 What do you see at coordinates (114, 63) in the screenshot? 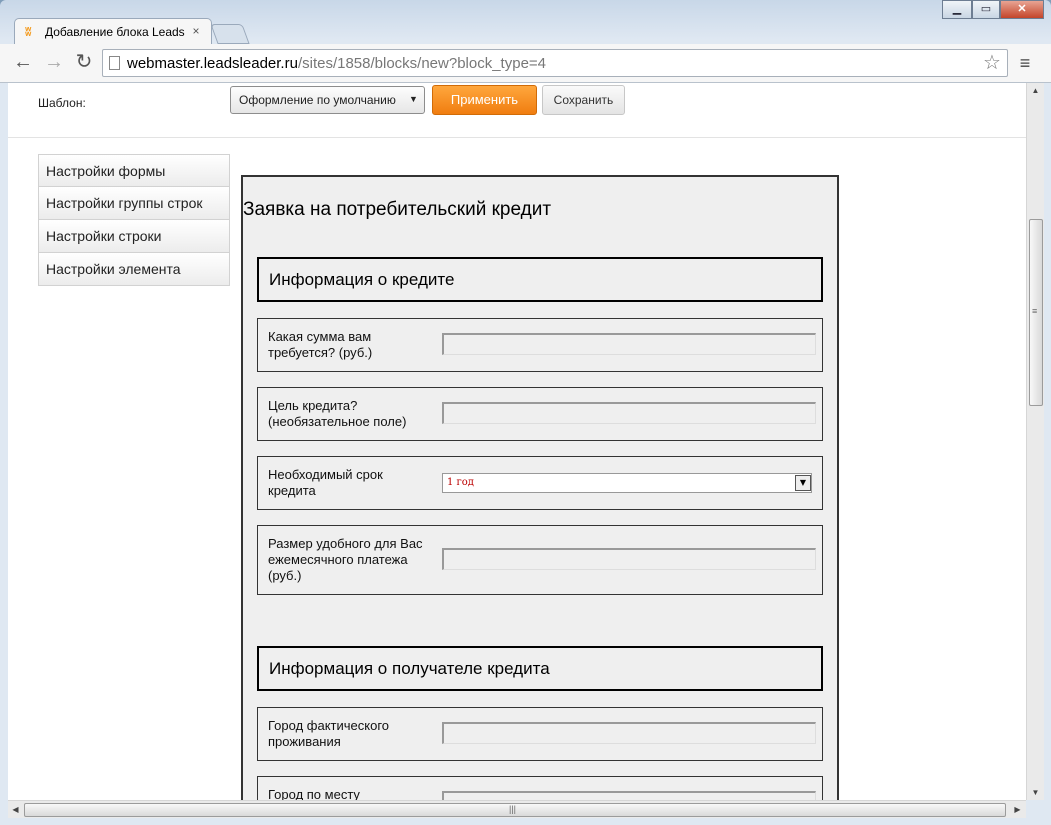
I see `page-icon` at bounding box center [114, 63].